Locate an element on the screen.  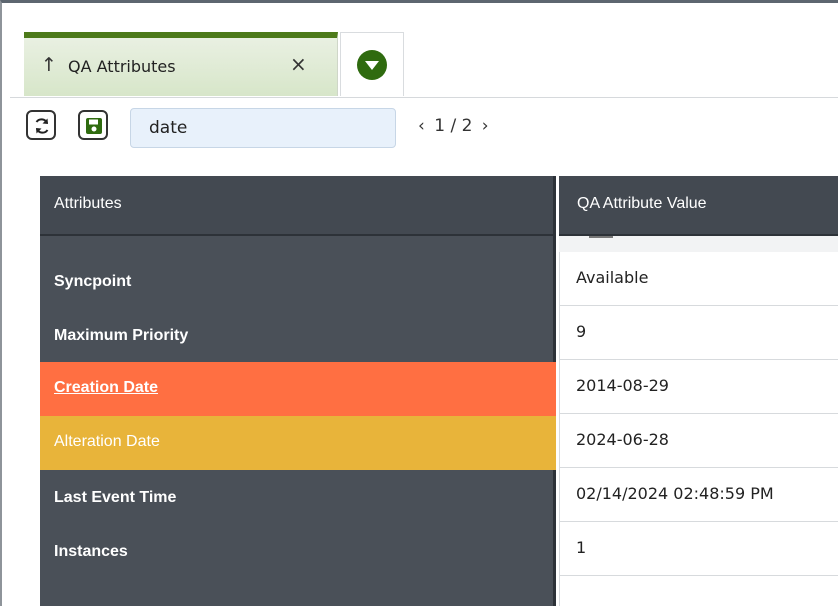
attribute-value: 2024-06-28 is located at coordinates (622, 439).